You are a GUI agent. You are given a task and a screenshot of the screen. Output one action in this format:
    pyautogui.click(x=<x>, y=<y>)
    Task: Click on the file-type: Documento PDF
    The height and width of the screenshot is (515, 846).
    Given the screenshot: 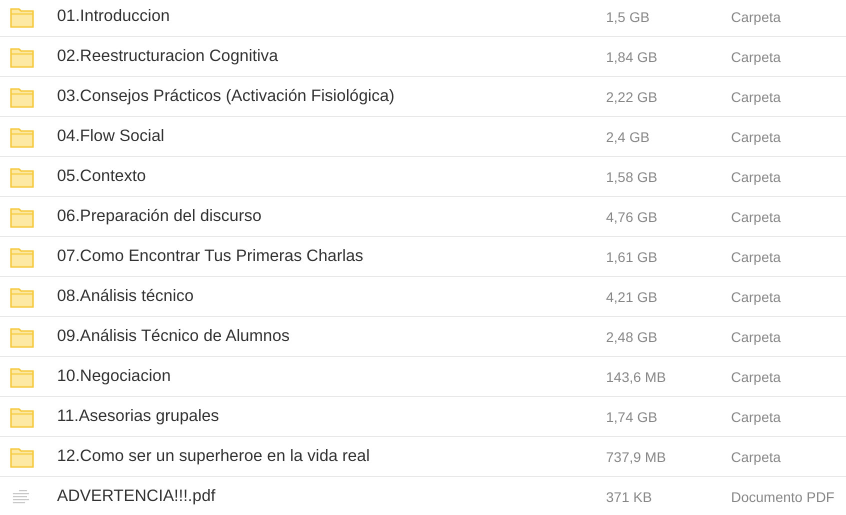 What is the action you would take?
    pyautogui.click(x=782, y=496)
    